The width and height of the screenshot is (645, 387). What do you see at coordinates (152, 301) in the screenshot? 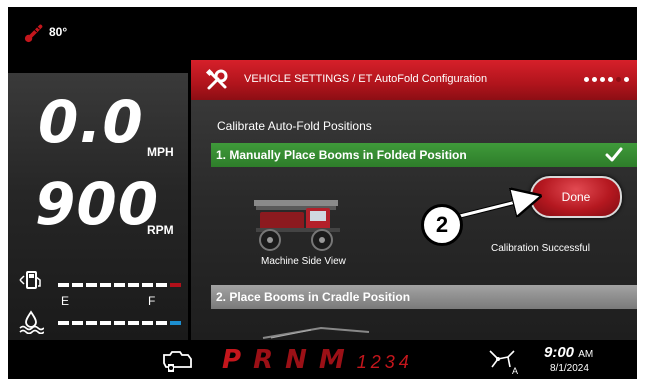
I see `fuel-full-label: F` at bounding box center [152, 301].